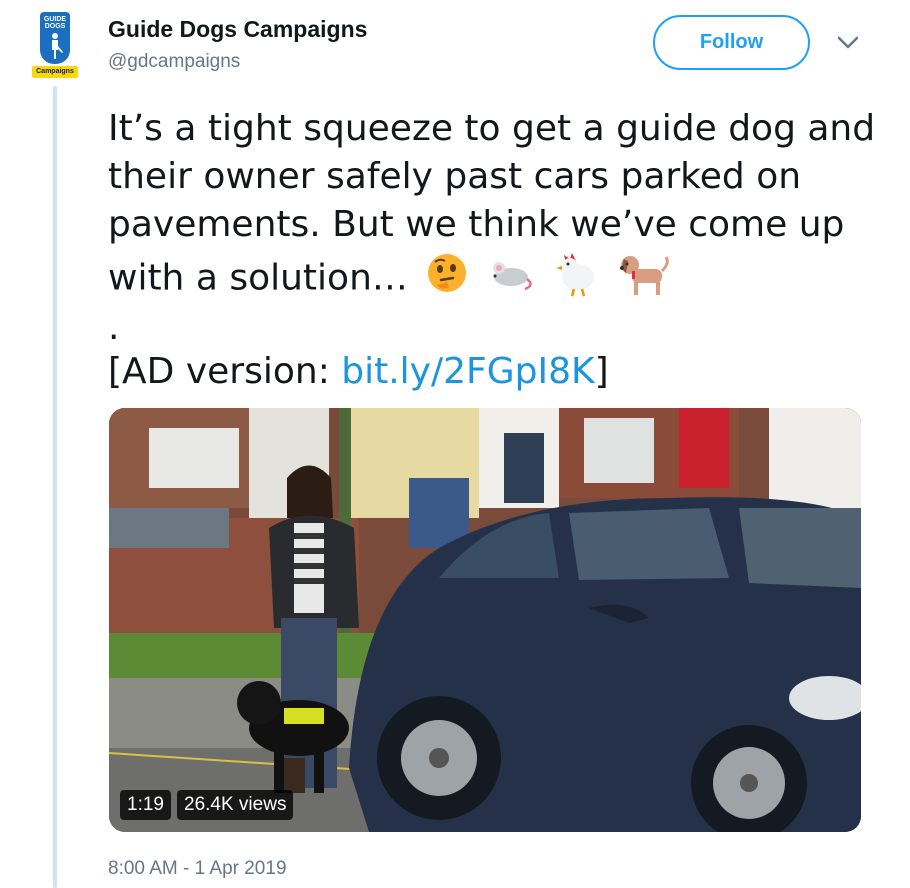 This screenshot has width=910, height=888. I want to click on mouse-icon, so click(511, 279).